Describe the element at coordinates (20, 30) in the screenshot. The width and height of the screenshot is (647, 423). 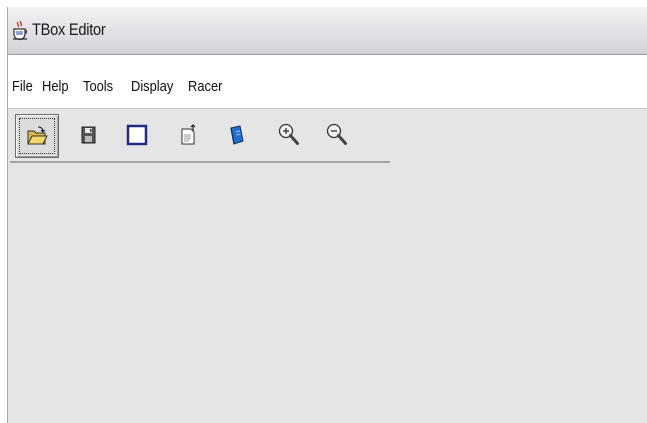
I see `java-cup-icon` at that location.